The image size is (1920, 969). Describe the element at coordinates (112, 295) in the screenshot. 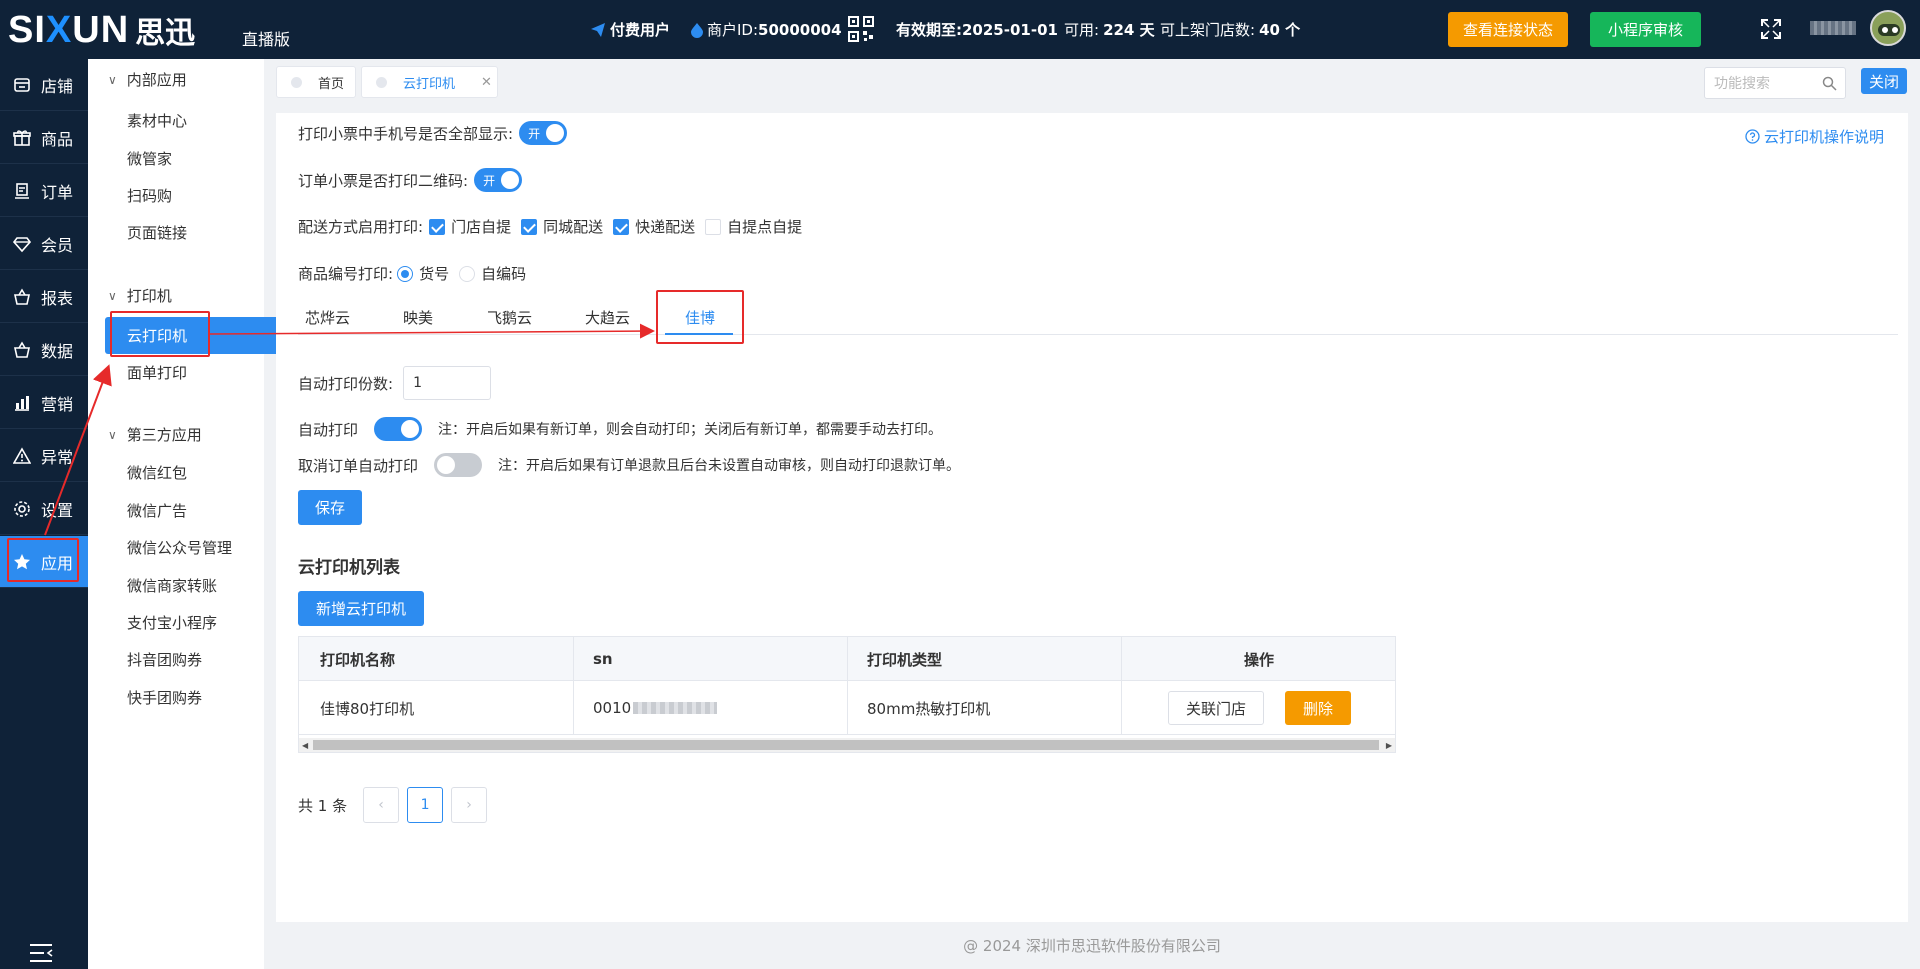

I see `chevron-down-icon: ∨` at that location.